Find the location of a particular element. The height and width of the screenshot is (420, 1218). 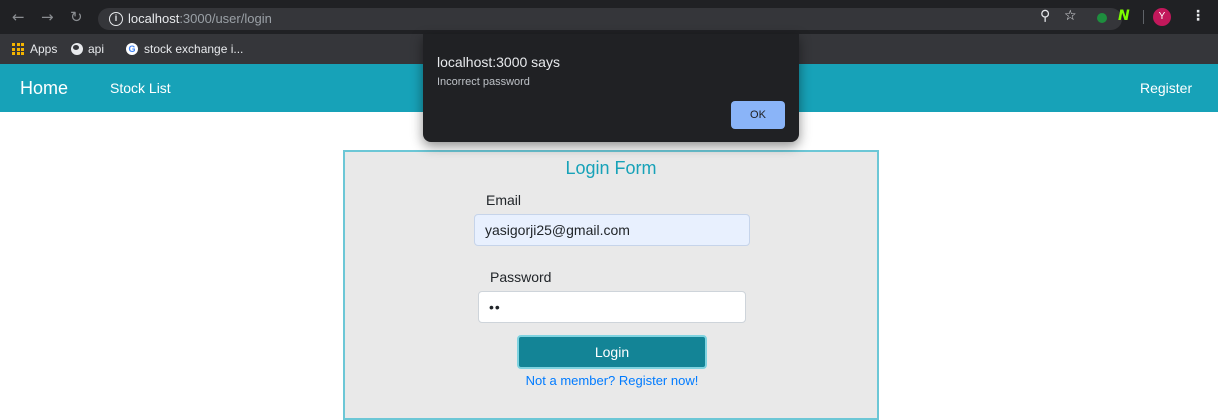

reload-icon: ↻ is located at coordinates (76, 17).